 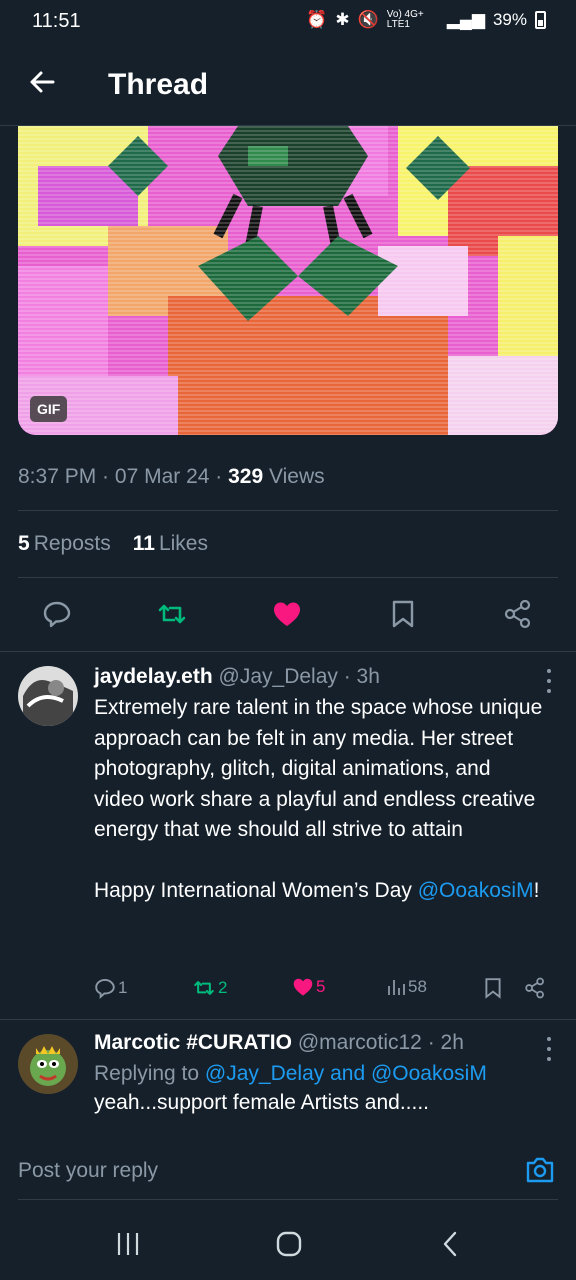 What do you see at coordinates (465, 19) in the screenshot?
I see `signal-icon: ▂▄▆` at bounding box center [465, 19].